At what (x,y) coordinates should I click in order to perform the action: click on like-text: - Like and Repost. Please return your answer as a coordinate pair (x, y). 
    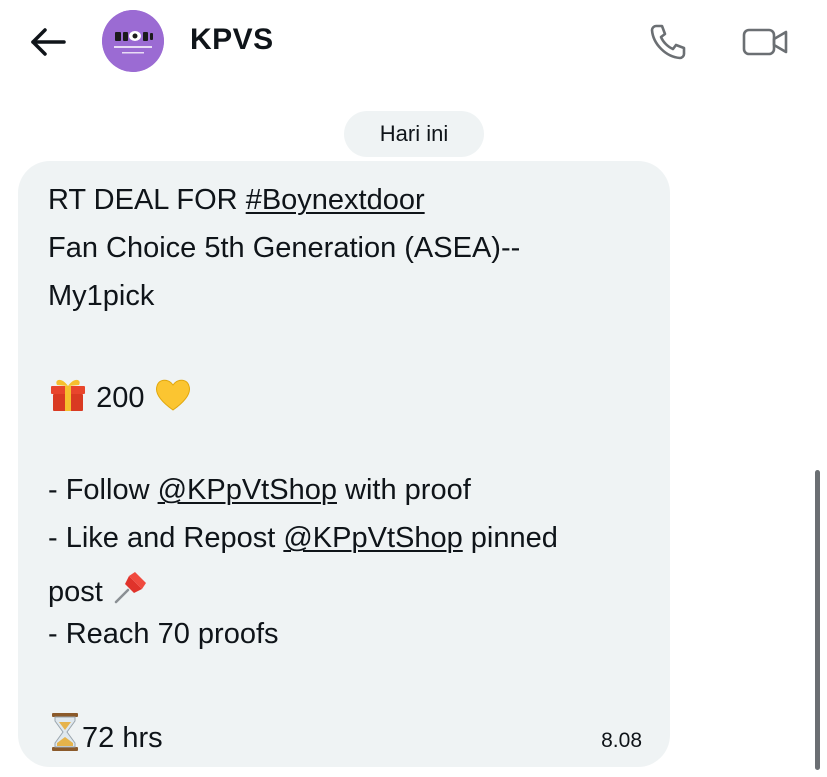
    Looking at the image, I should click on (166, 538).